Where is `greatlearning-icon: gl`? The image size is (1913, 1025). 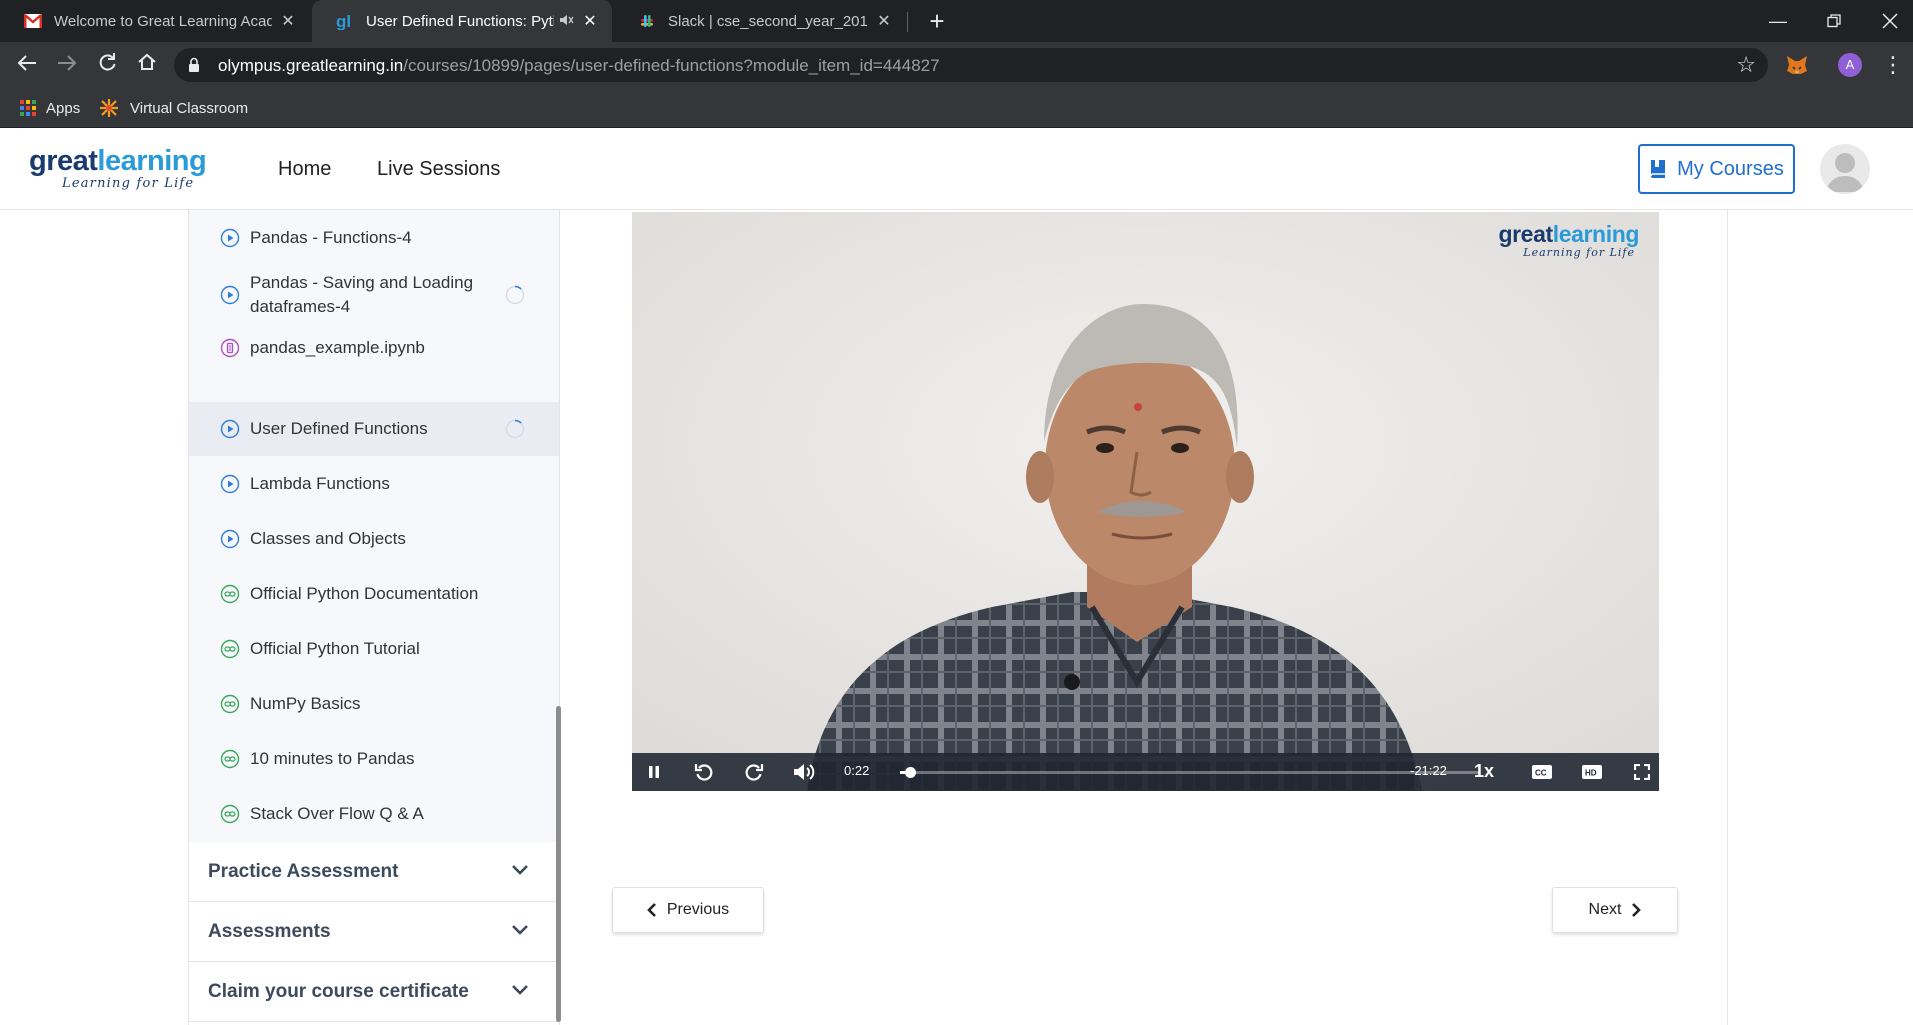 greatlearning-icon: gl is located at coordinates (345, 21).